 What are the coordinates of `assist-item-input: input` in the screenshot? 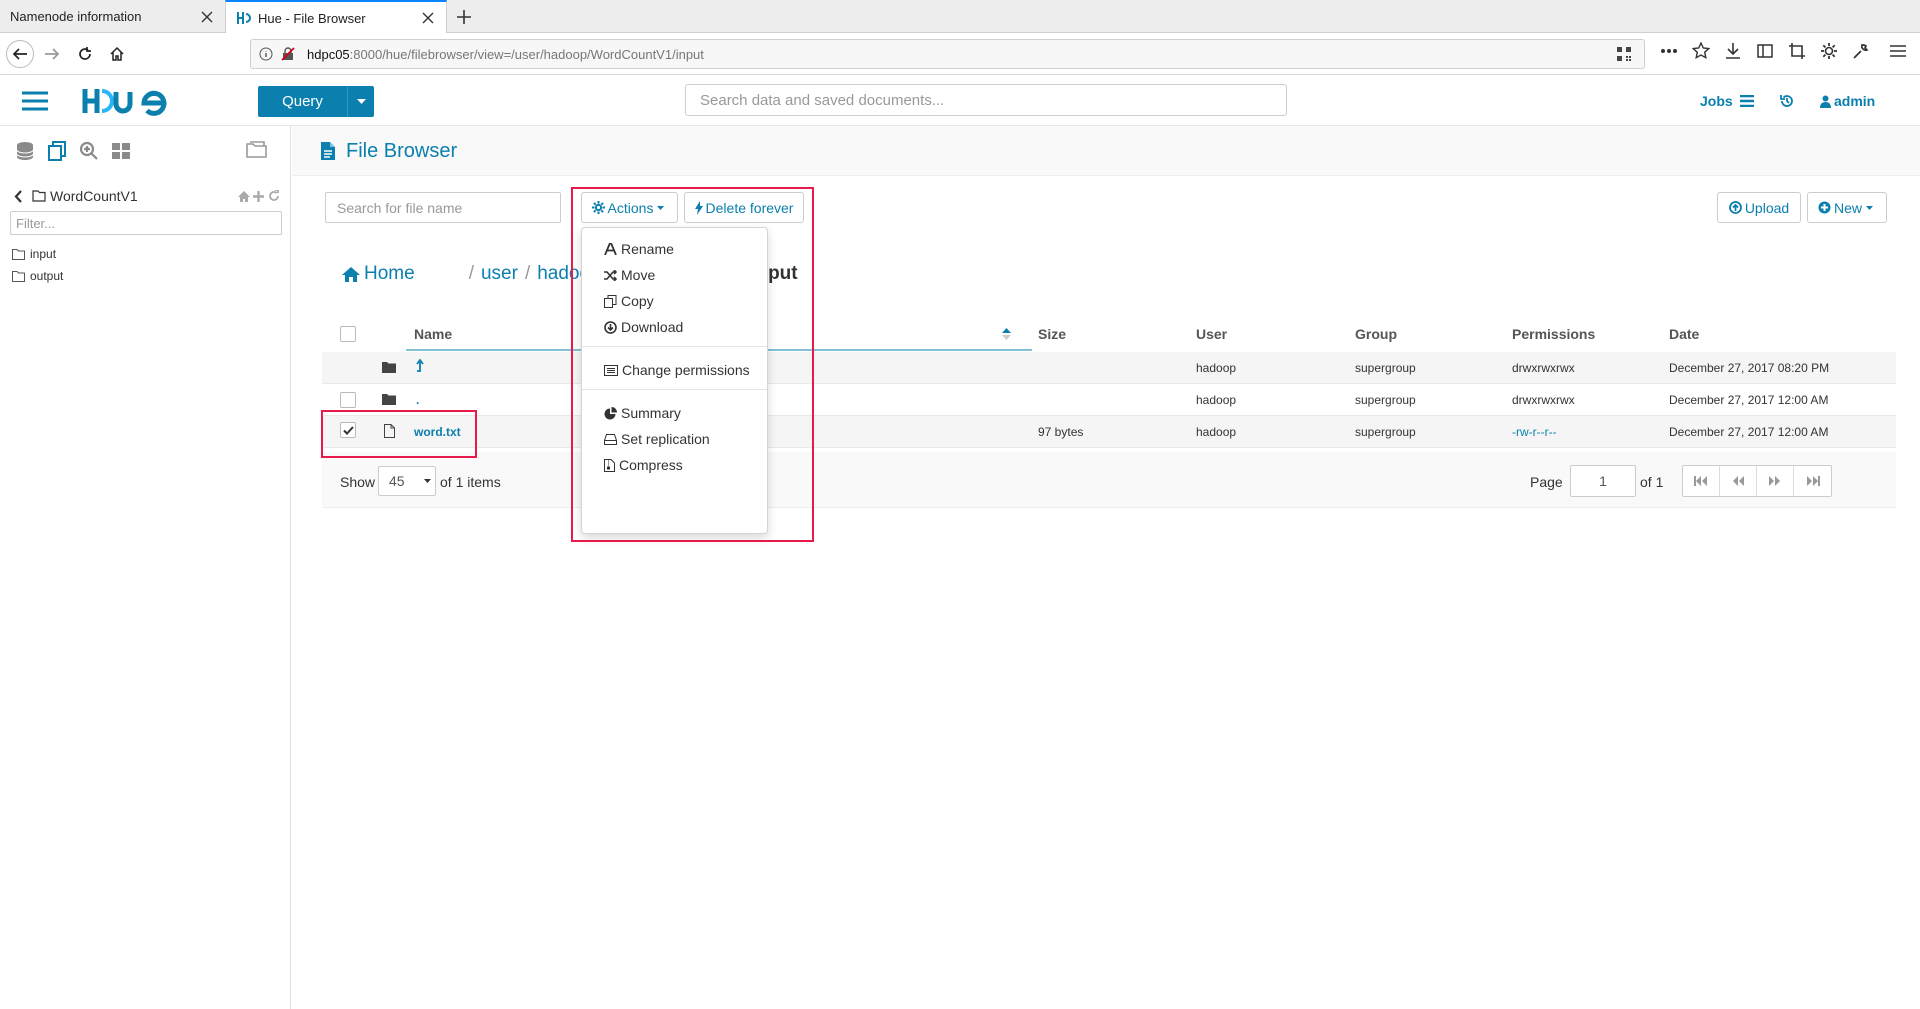 It's located at (34, 254).